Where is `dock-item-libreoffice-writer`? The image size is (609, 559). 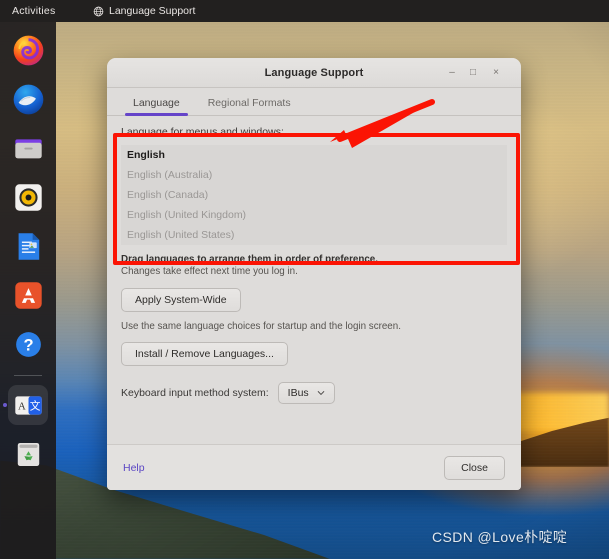
dock-item-libreoffice-writer is located at coordinates (28, 246).